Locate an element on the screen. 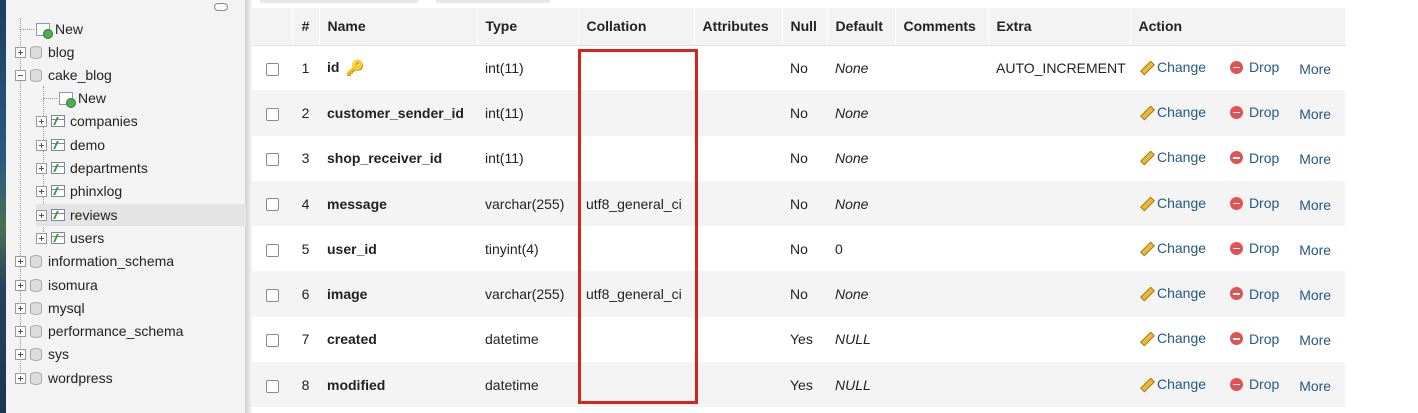 Image resolution: width=1418 pixels, height=413 pixels. tree-item-performance-schema: performance_schema is located at coordinates (99, 331).